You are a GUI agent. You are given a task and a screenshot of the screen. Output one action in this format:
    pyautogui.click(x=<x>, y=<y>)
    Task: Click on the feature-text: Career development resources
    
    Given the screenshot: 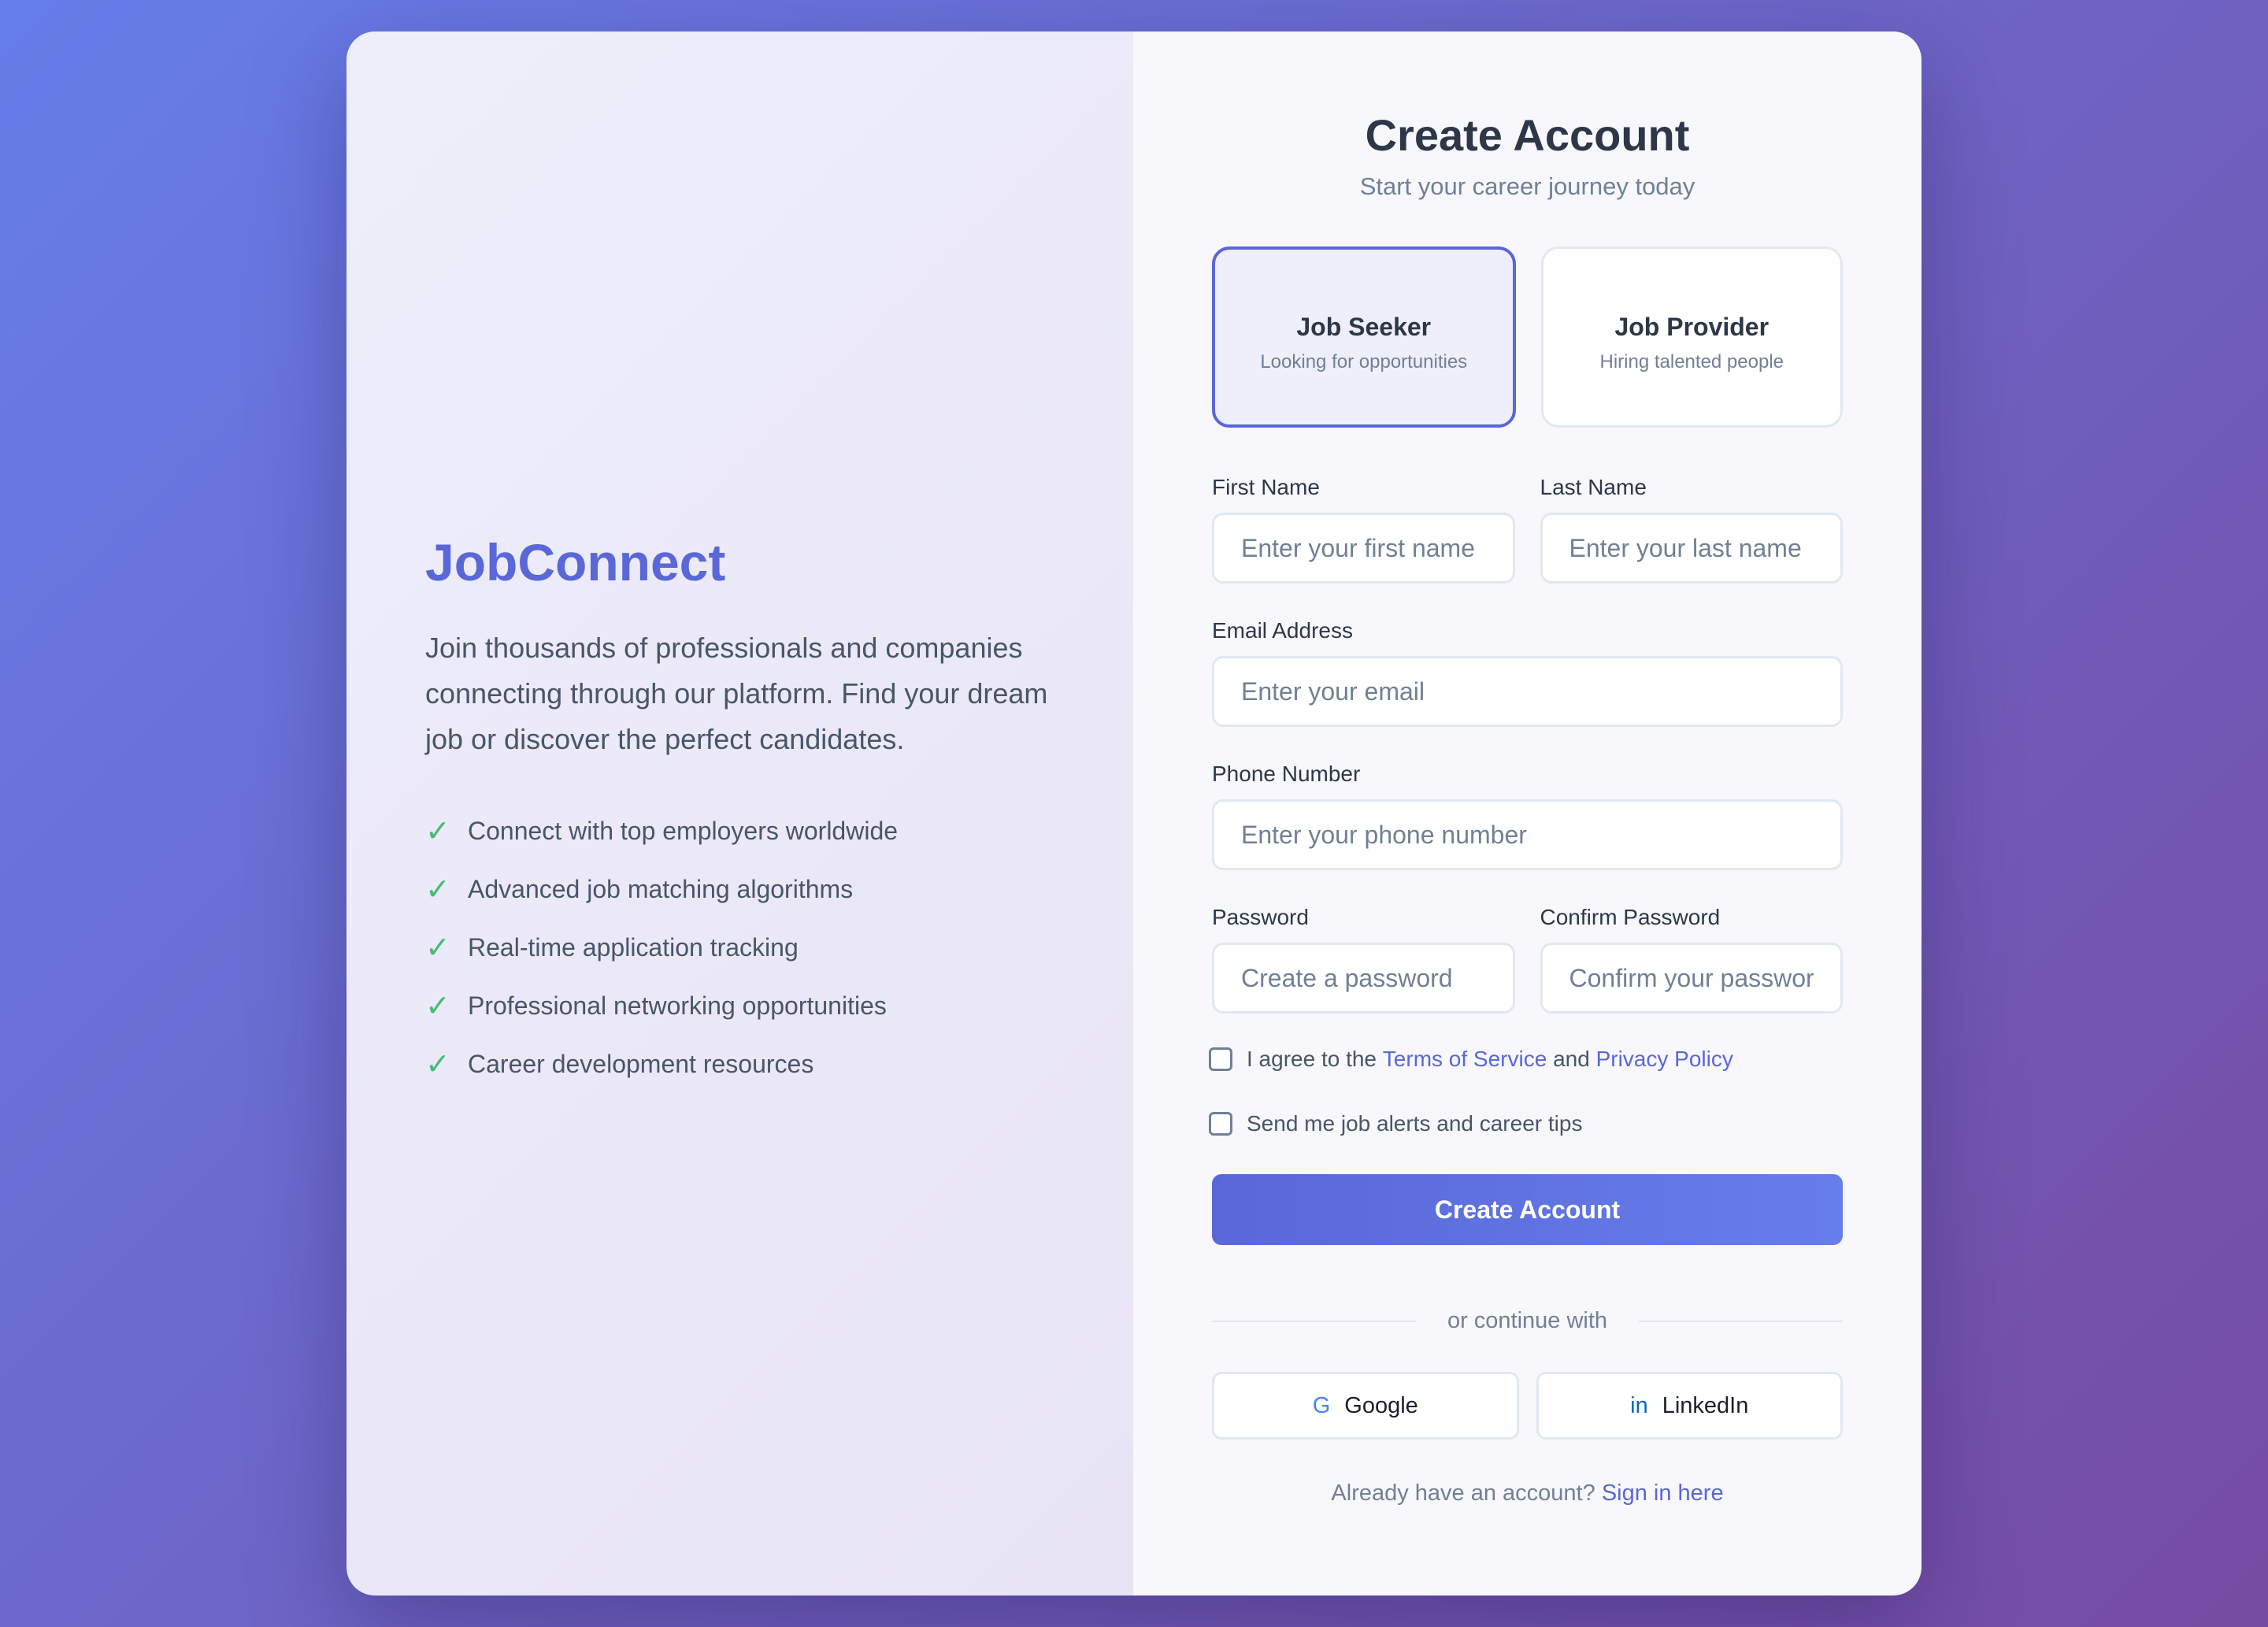 What is the action you would take?
    pyautogui.click(x=641, y=1064)
    